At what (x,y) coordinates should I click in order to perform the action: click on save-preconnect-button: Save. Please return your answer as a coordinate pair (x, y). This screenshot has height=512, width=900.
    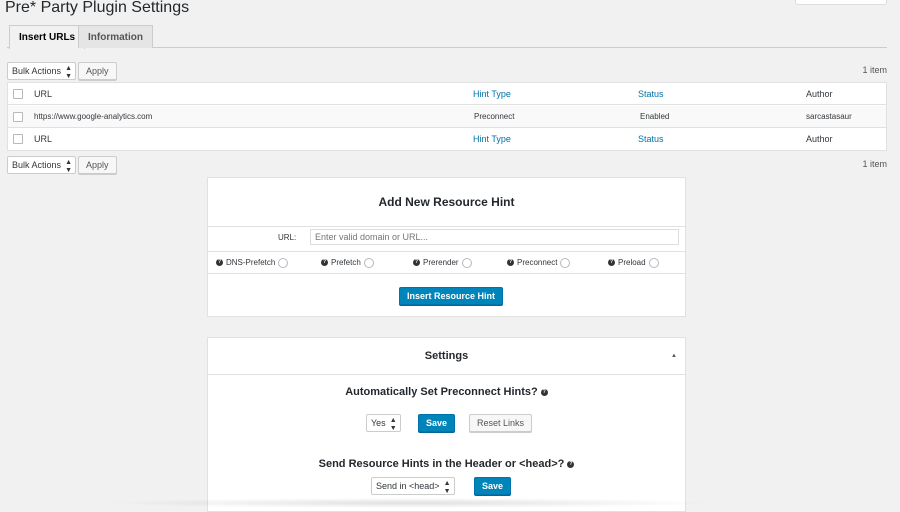
    Looking at the image, I should click on (437, 423).